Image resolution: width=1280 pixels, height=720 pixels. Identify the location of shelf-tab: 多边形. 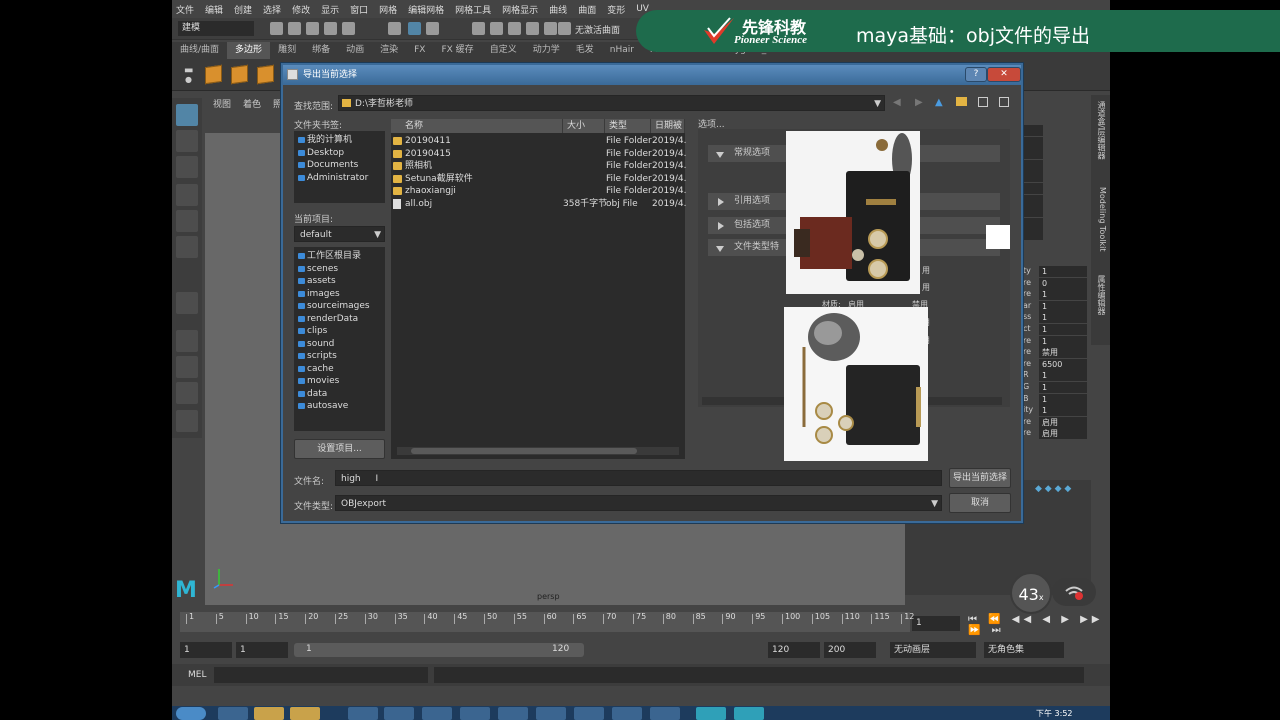
(249, 50).